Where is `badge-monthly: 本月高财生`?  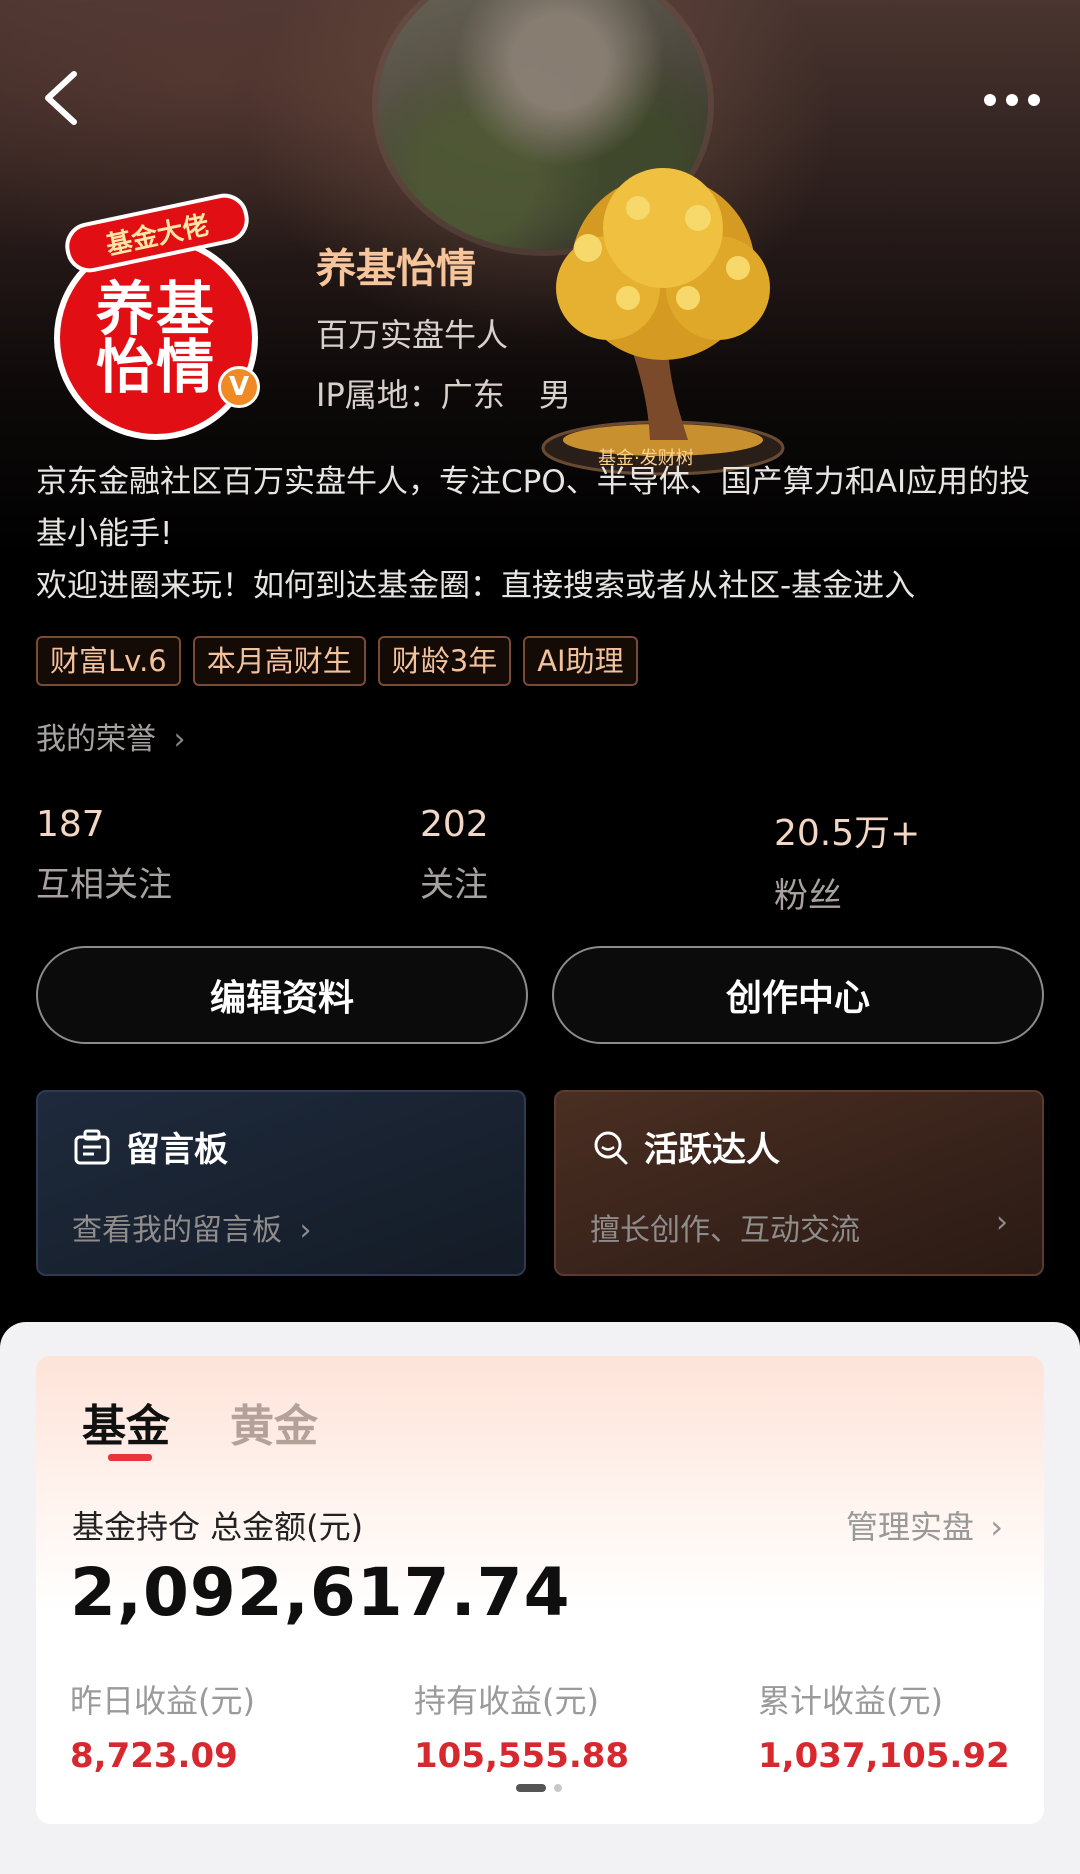
badge-monthly: 本月高财生 is located at coordinates (279, 661).